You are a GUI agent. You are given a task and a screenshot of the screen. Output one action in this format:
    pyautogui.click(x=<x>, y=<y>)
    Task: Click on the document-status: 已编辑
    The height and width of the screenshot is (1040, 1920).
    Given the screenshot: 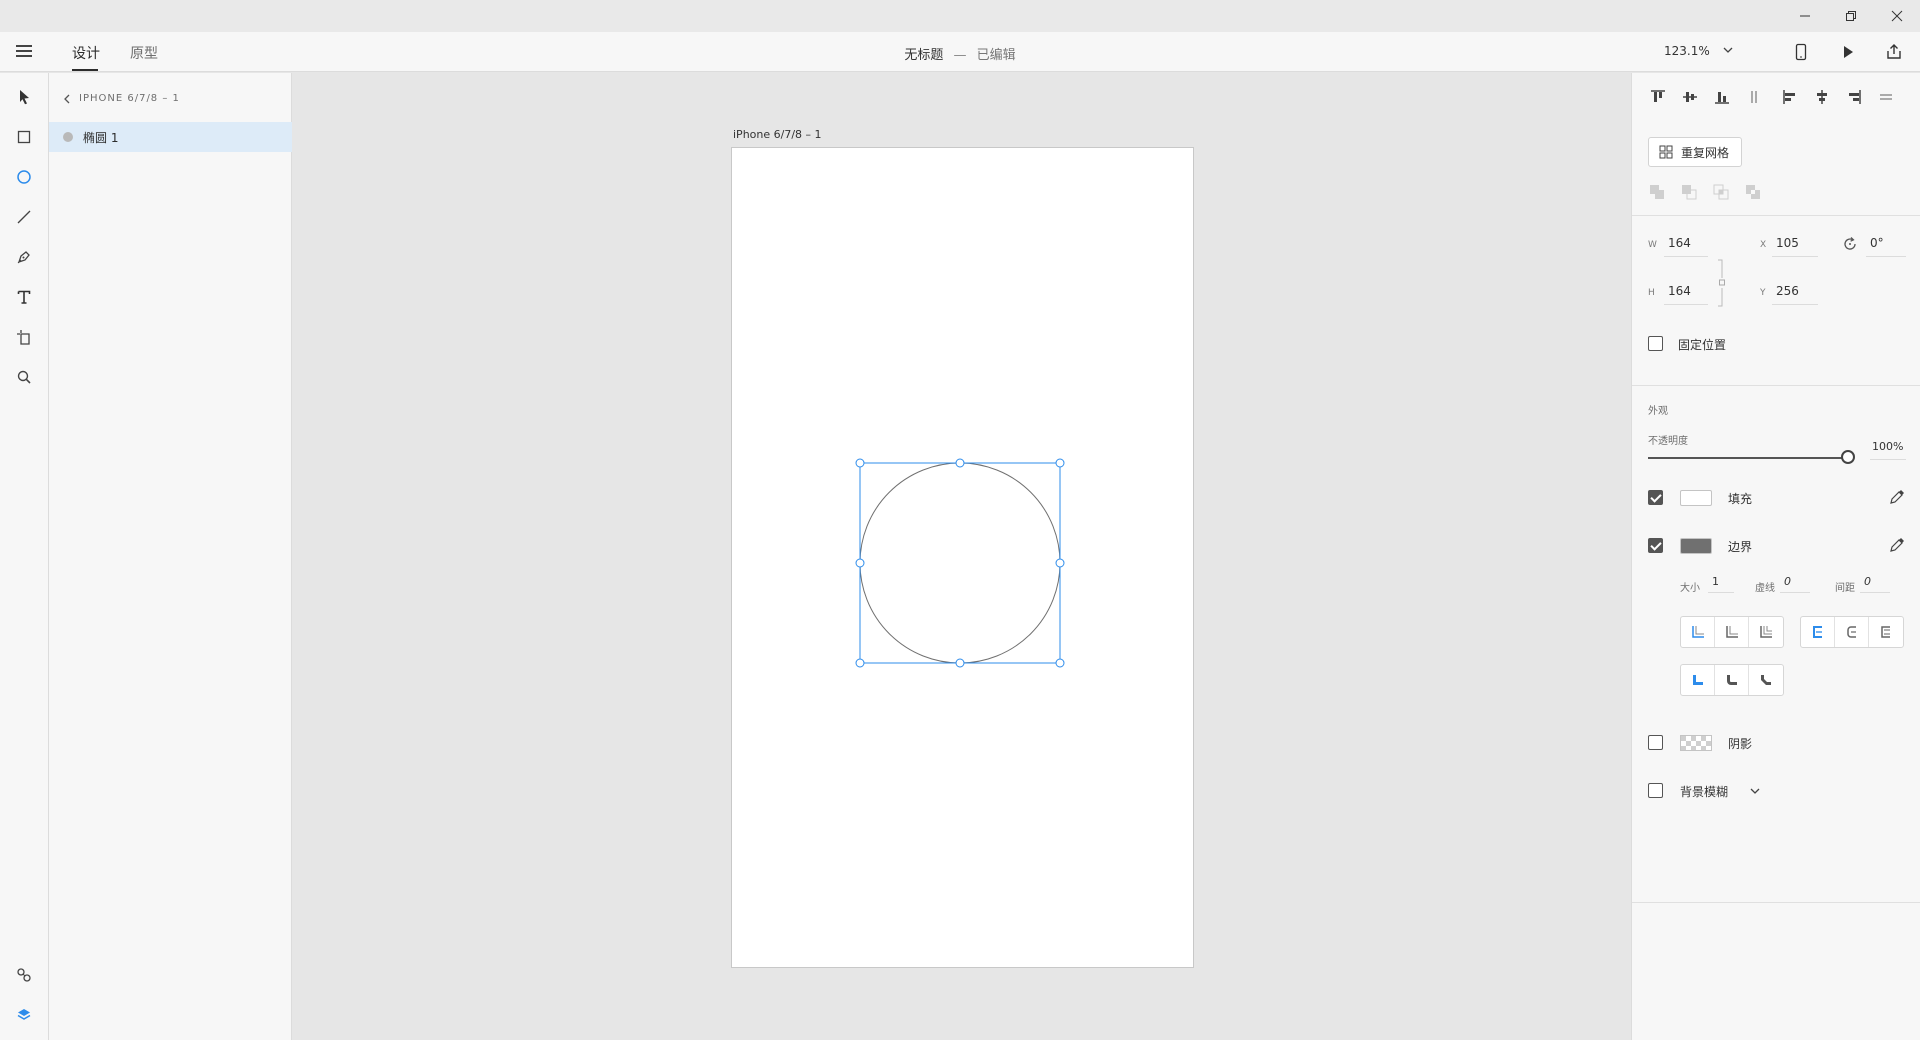 What is the action you would take?
    pyautogui.click(x=996, y=55)
    